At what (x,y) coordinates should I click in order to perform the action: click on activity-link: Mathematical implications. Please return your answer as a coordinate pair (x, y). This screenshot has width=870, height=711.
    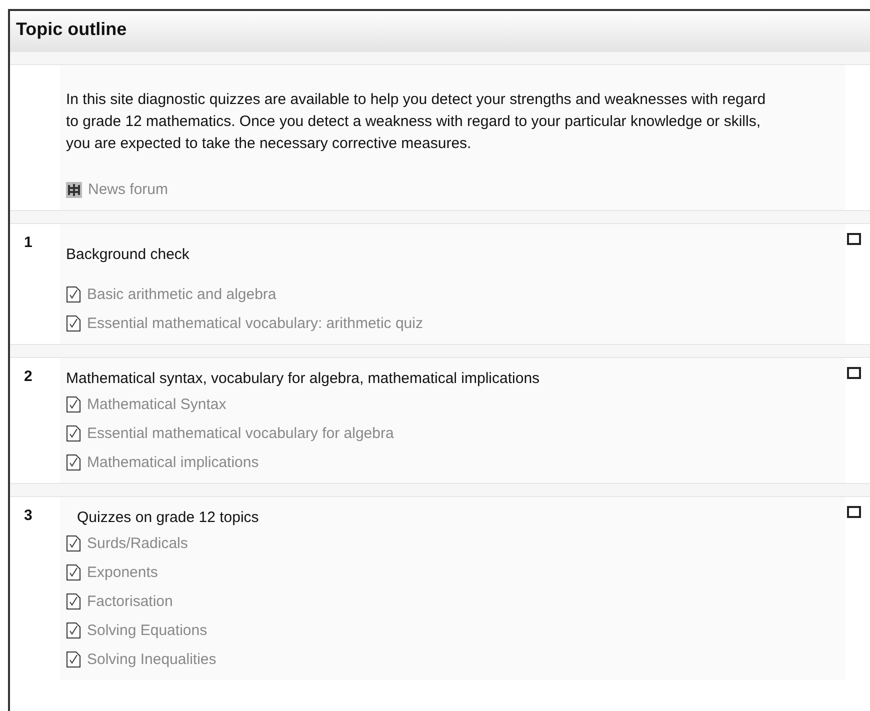
    Looking at the image, I should click on (451, 462).